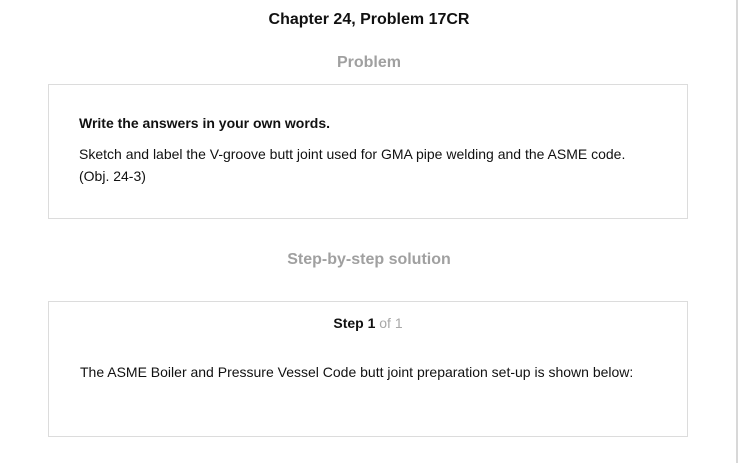 The width and height of the screenshot is (738, 463). I want to click on problem-instruction: Write the answers in your own words., so click(205, 123).